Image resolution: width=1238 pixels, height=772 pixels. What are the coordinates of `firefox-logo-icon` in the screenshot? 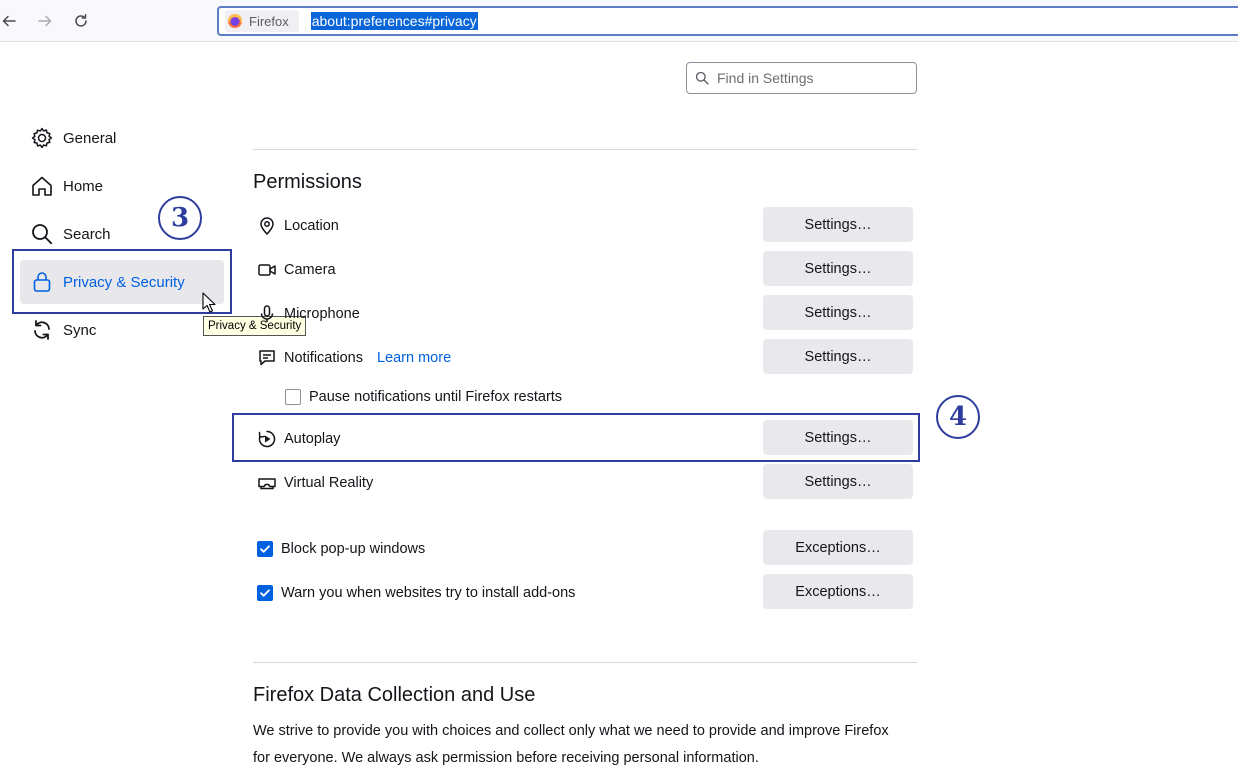 It's located at (235, 21).